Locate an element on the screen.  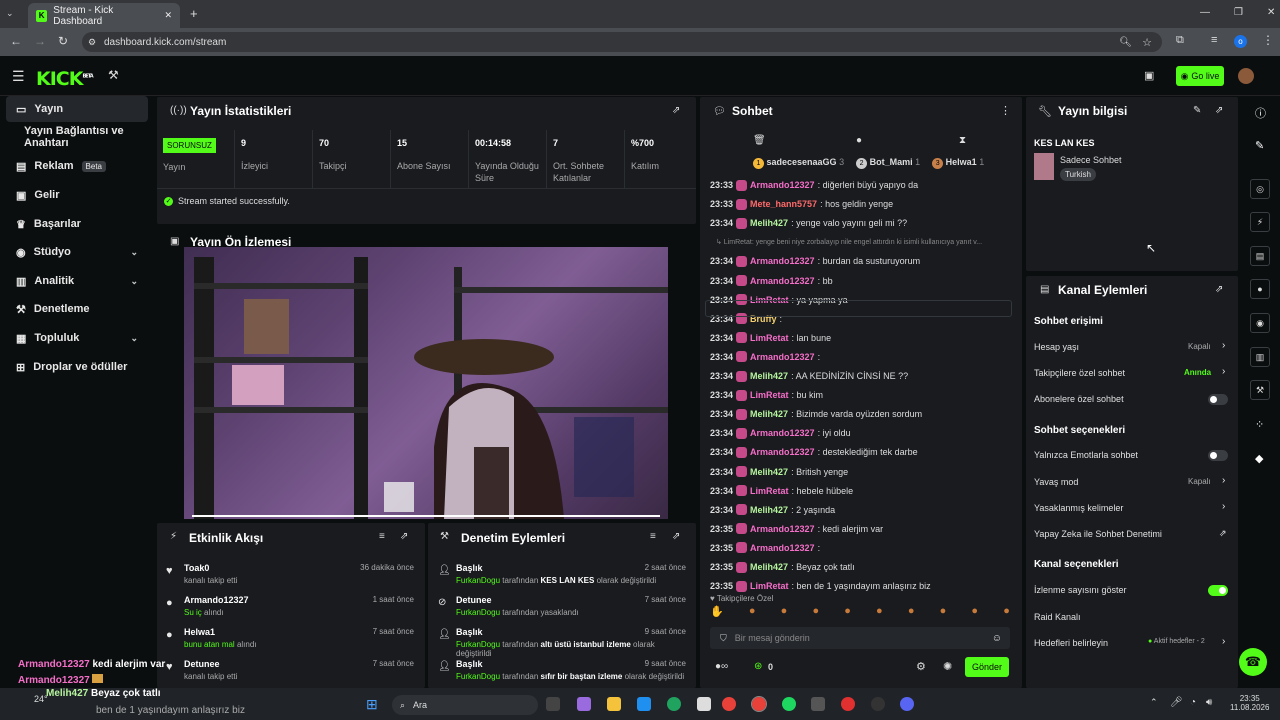
chat-message: 23:34 LimRetat: bu kim is located at coordinates (862, 395).